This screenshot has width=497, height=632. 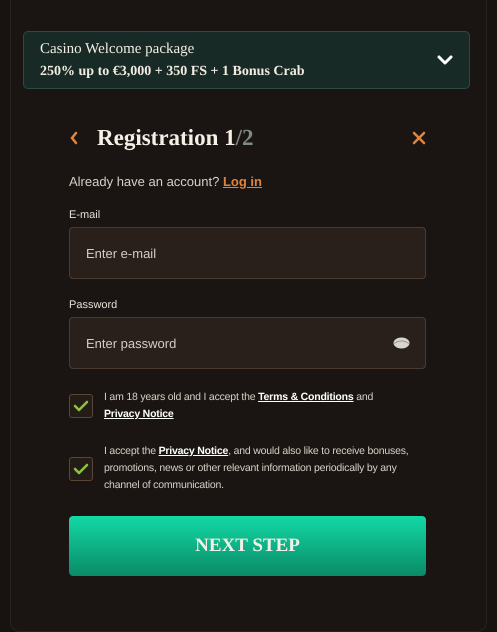 I want to click on close-button, so click(x=419, y=138).